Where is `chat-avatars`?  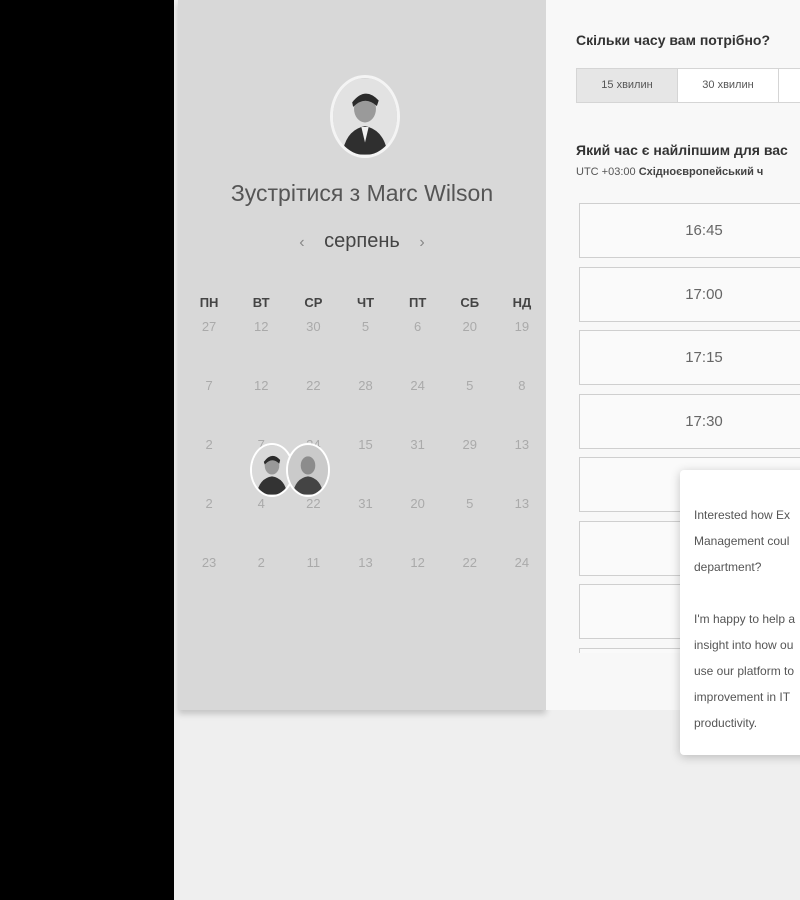
chat-avatars is located at coordinates (290, 470).